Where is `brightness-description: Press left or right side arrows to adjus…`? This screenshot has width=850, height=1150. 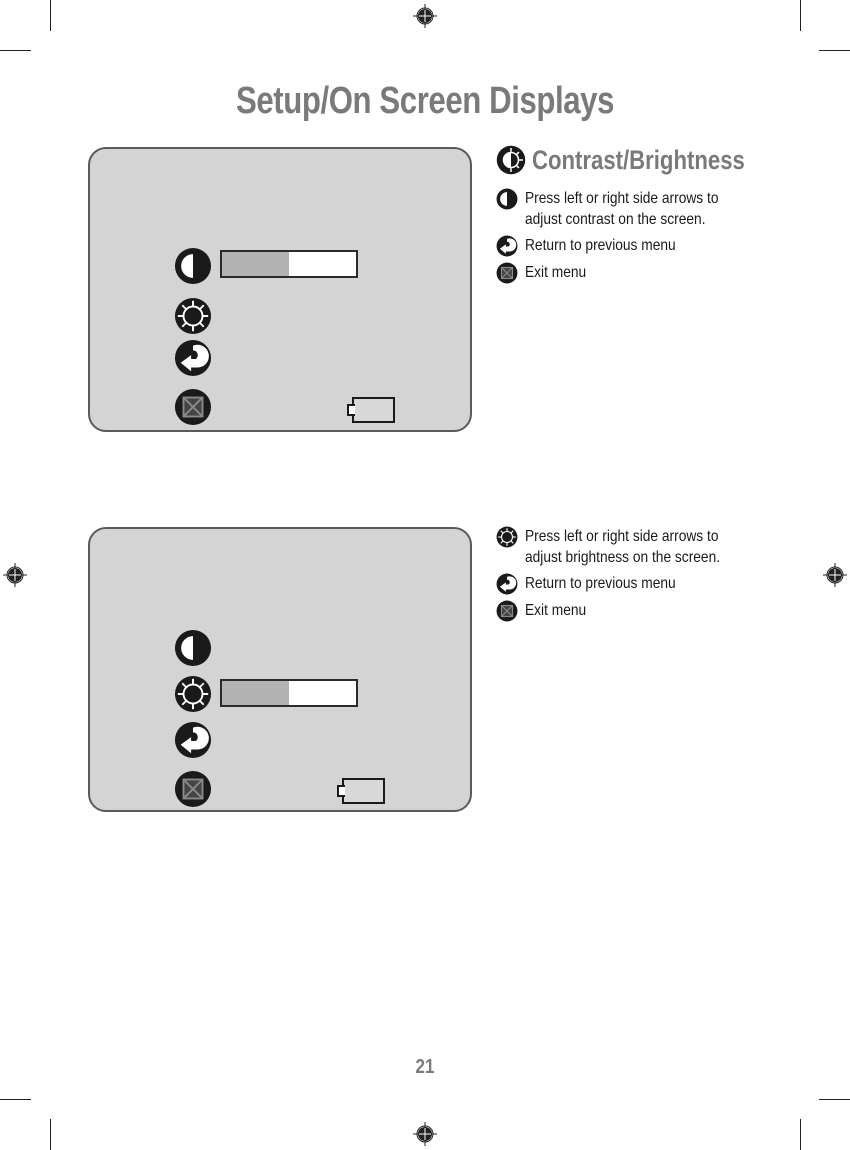
brightness-description: Press left or right side arrows to adjus… is located at coordinates (646, 574).